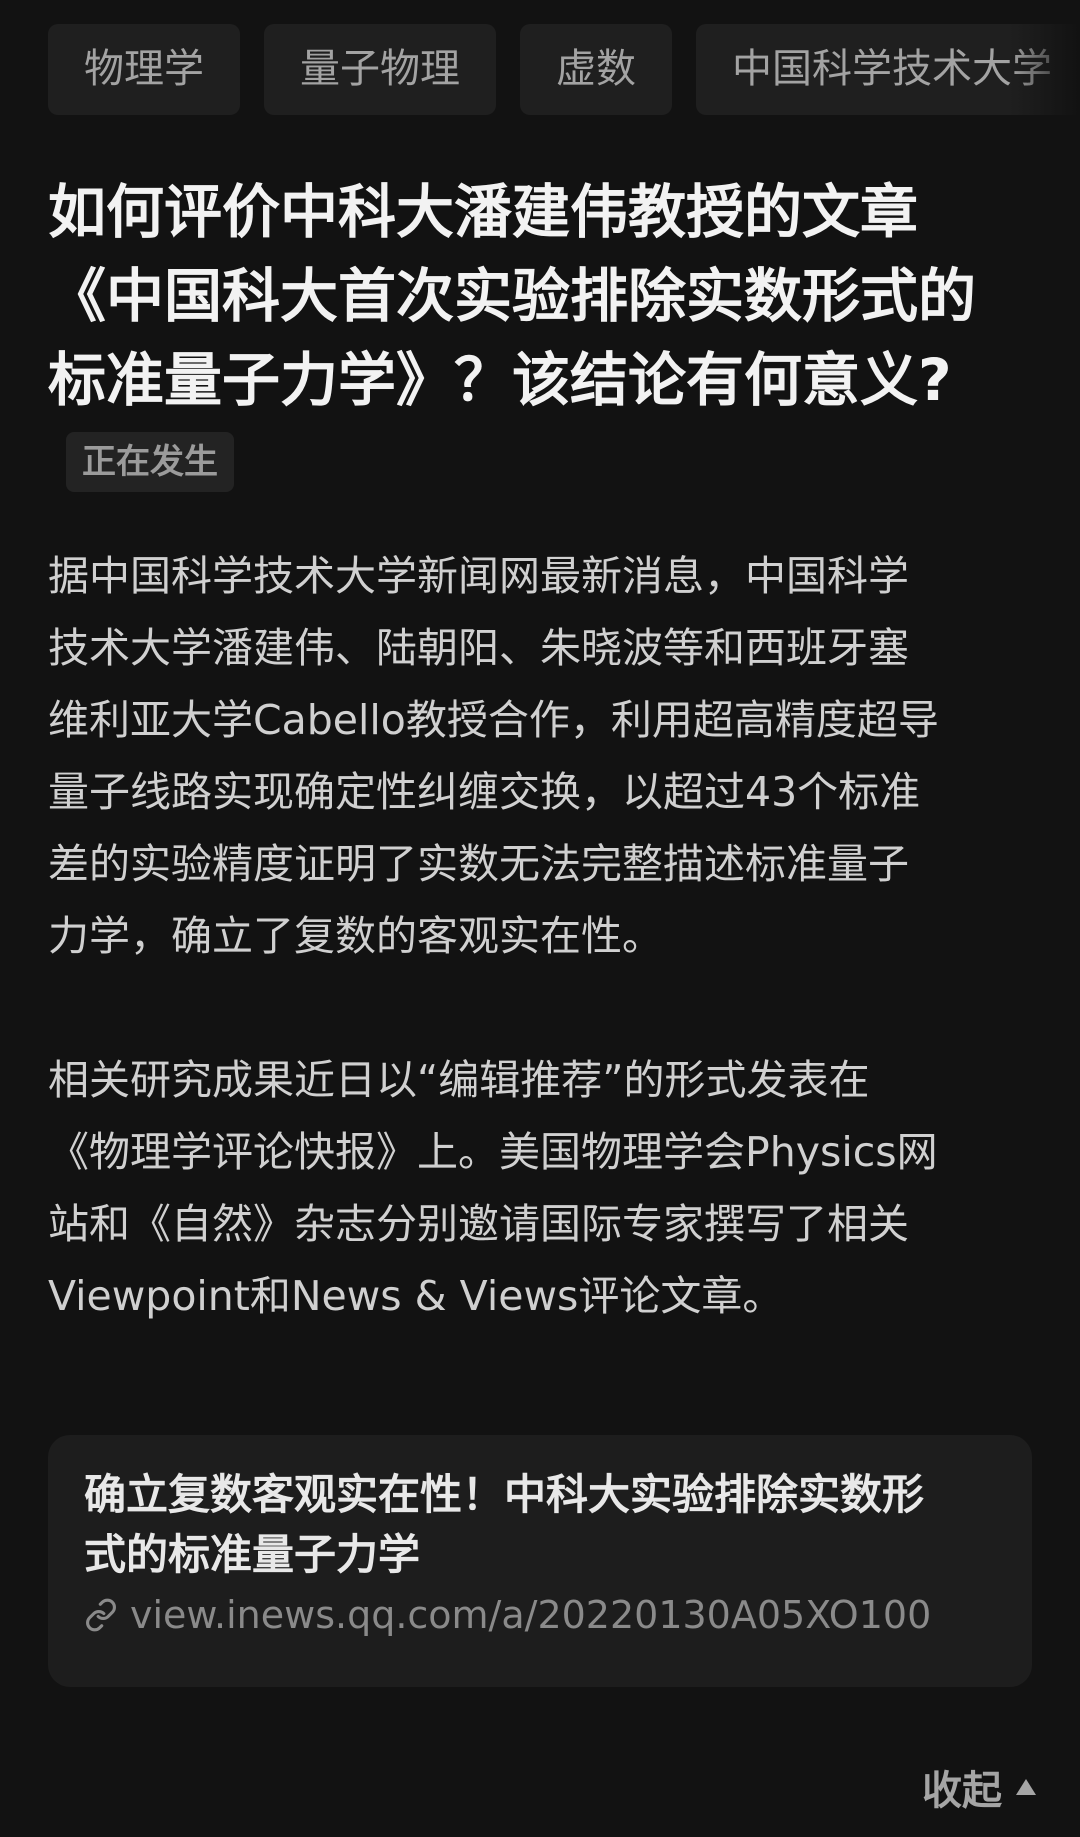  Describe the element at coordinates (478, 1224) in the screenshot. I see `description-line: 站和《自然》杂志分别邀请国际专家撰写了相关` at that location.